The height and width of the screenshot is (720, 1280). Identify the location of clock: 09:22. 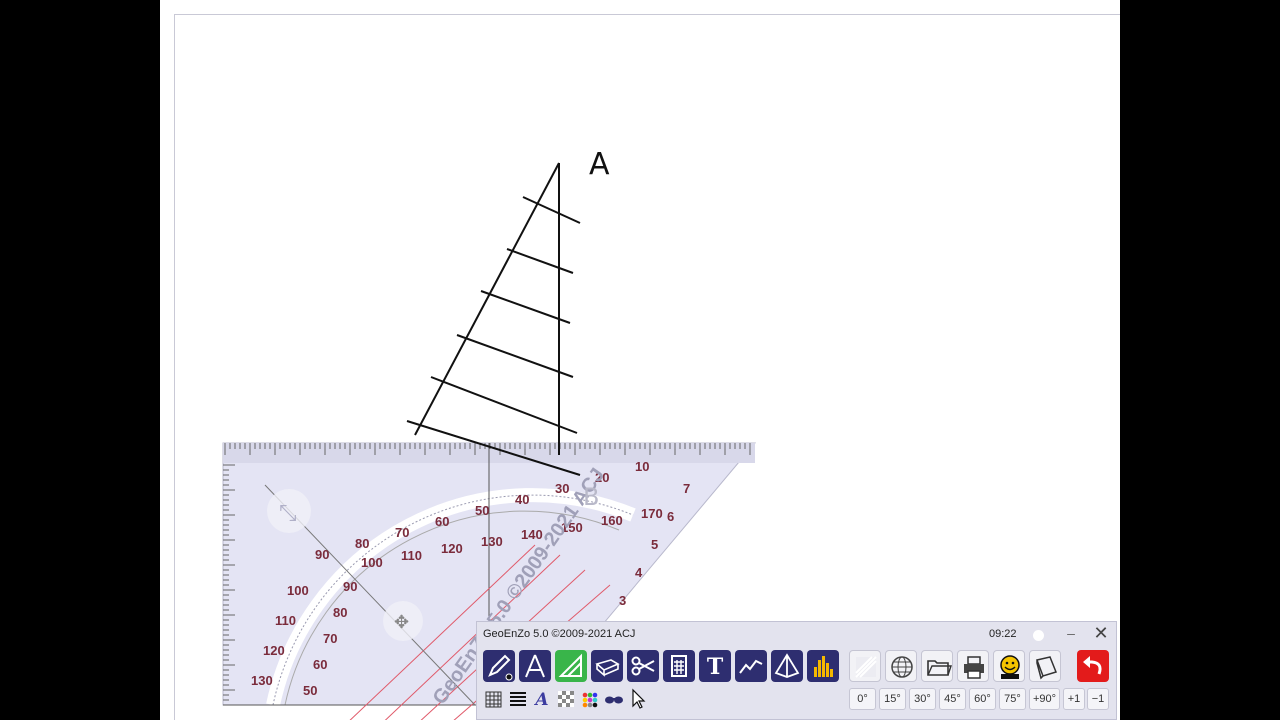
(1003, 634).